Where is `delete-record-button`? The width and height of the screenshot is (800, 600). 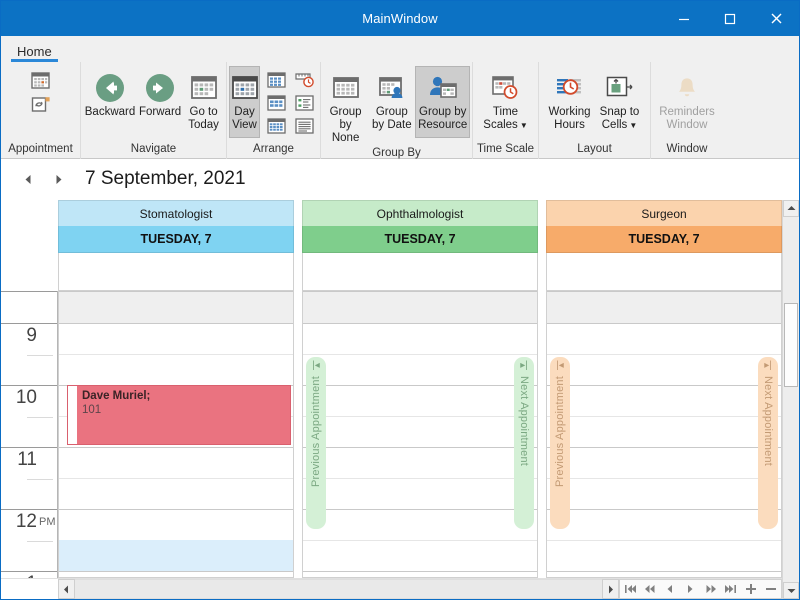
delete-record-button is located at coordinates (770, 589).